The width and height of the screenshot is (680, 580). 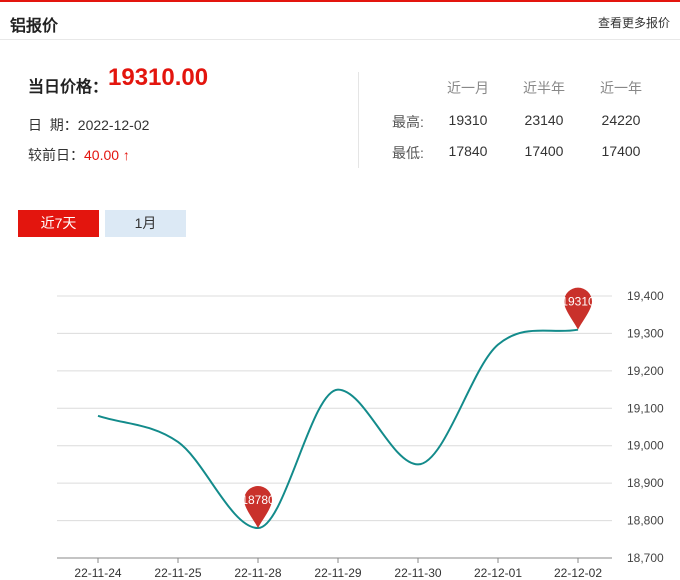 What do you see at coordinates (158, 77) in the screenshot?
I see `price-value: 19310.00` at bounding box center [158, 77].